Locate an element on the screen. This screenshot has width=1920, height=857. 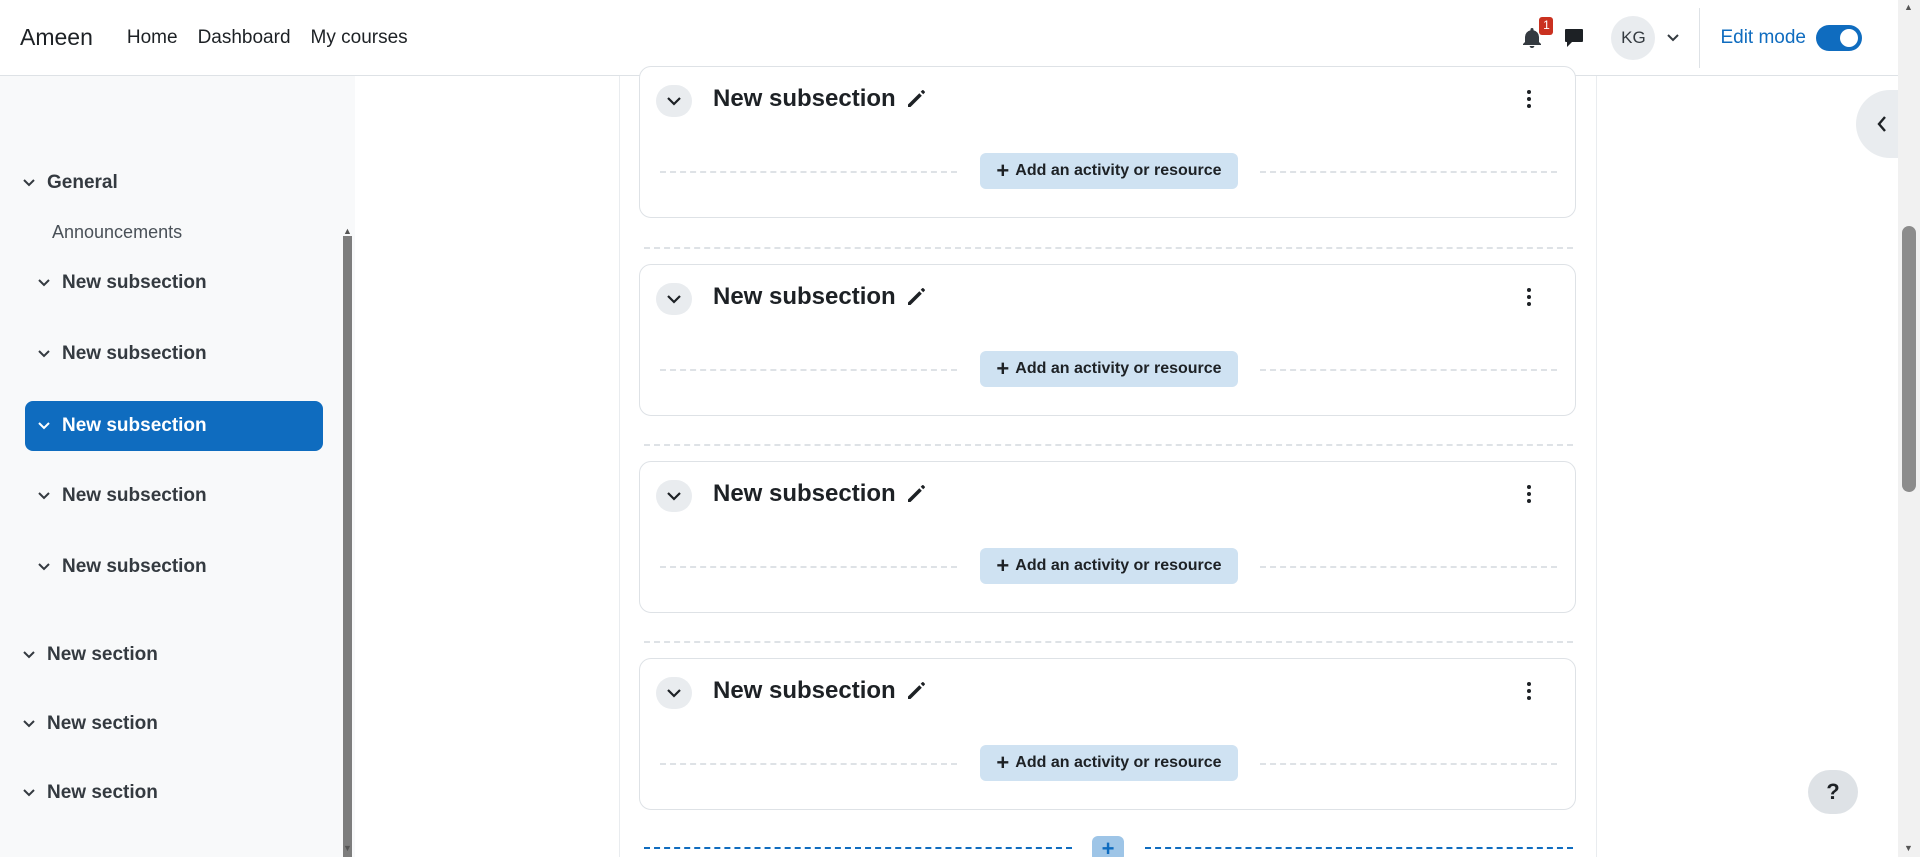
chat-bubble-icon is located at coordinates (1574, 38).